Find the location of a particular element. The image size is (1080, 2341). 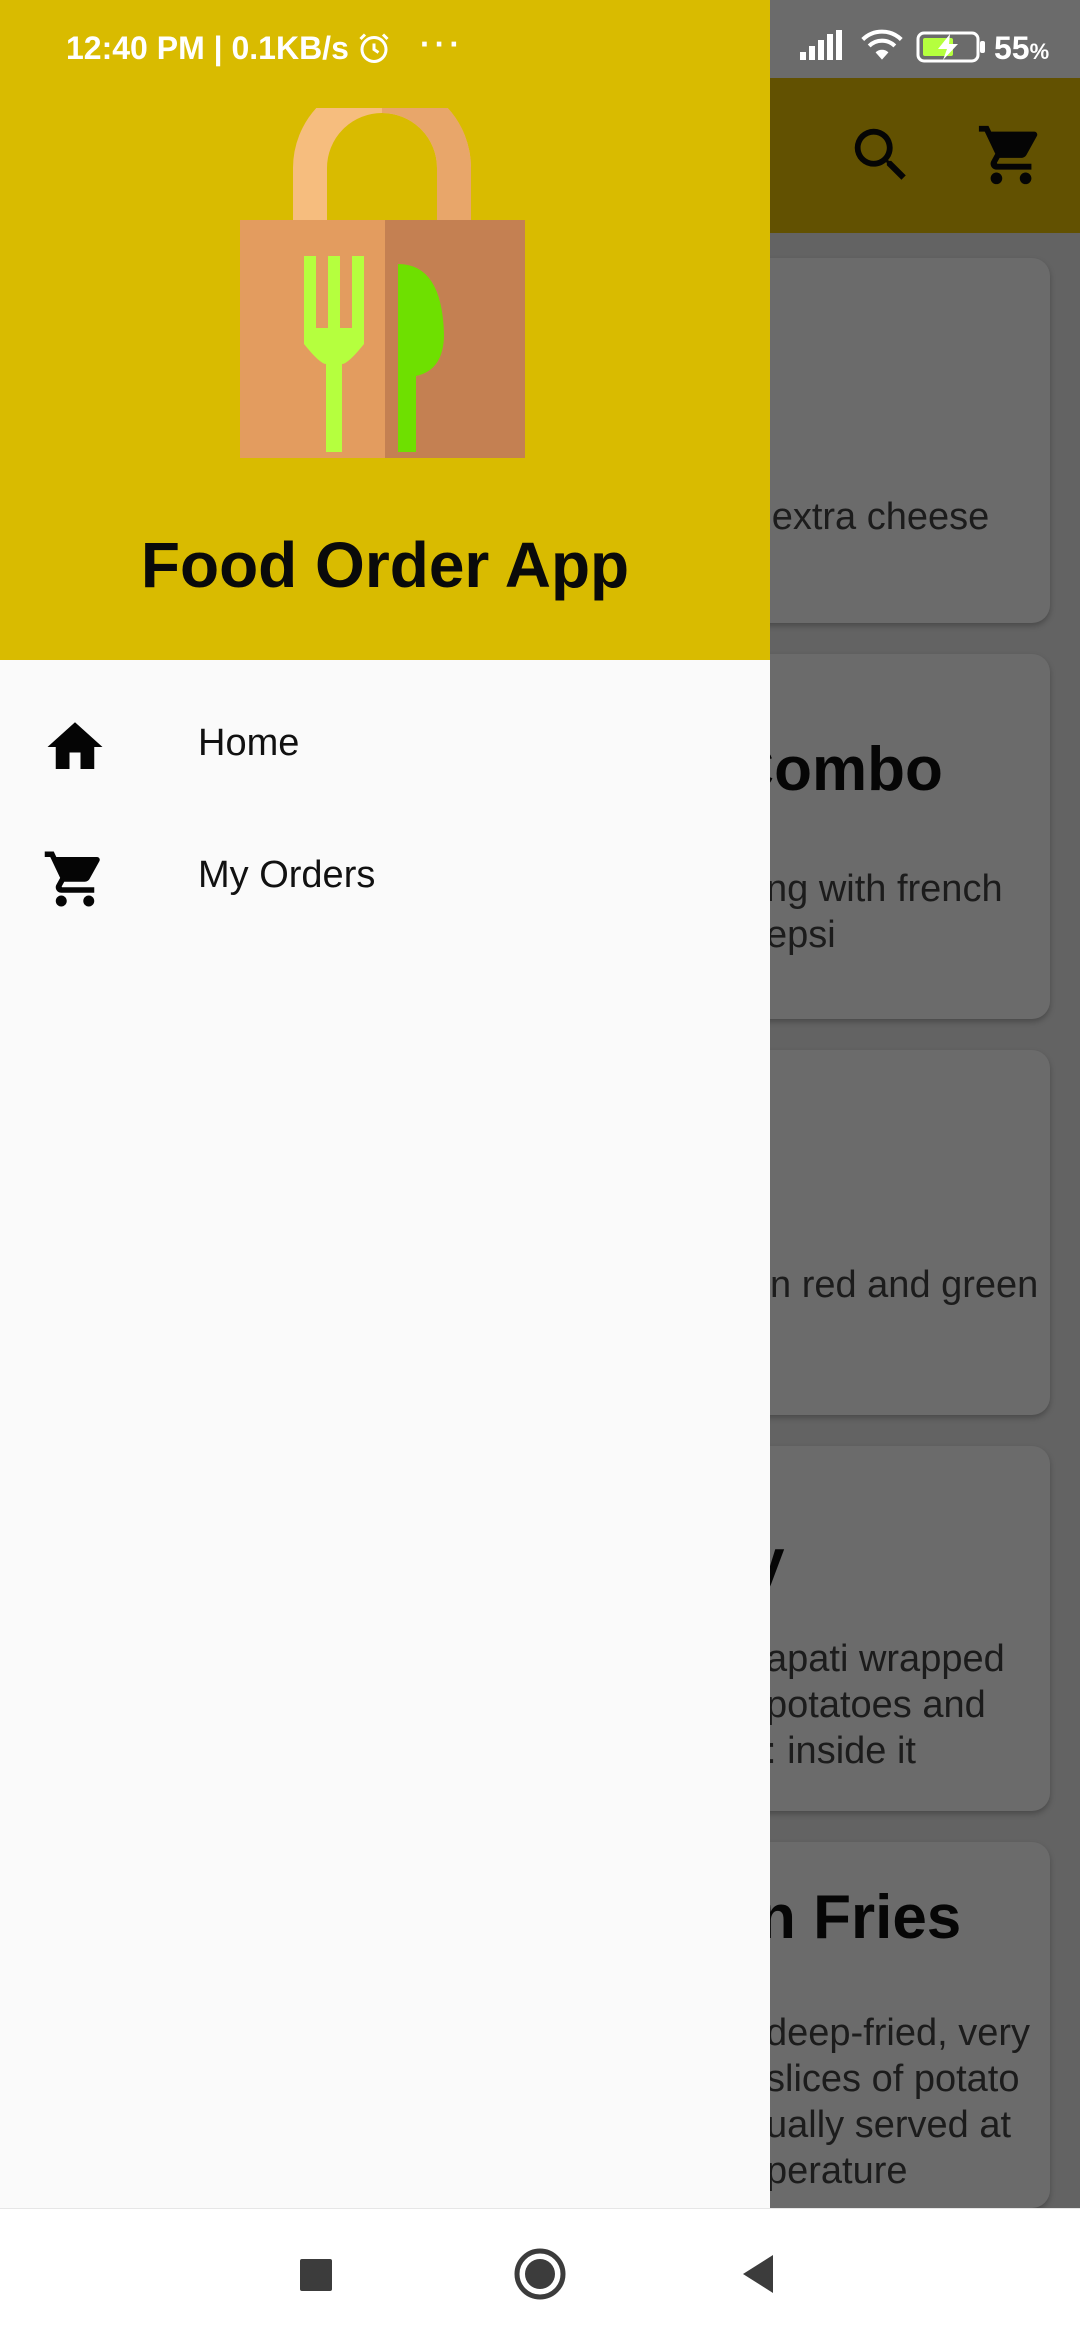

wifi-icon is located at coordinates (882, 44).